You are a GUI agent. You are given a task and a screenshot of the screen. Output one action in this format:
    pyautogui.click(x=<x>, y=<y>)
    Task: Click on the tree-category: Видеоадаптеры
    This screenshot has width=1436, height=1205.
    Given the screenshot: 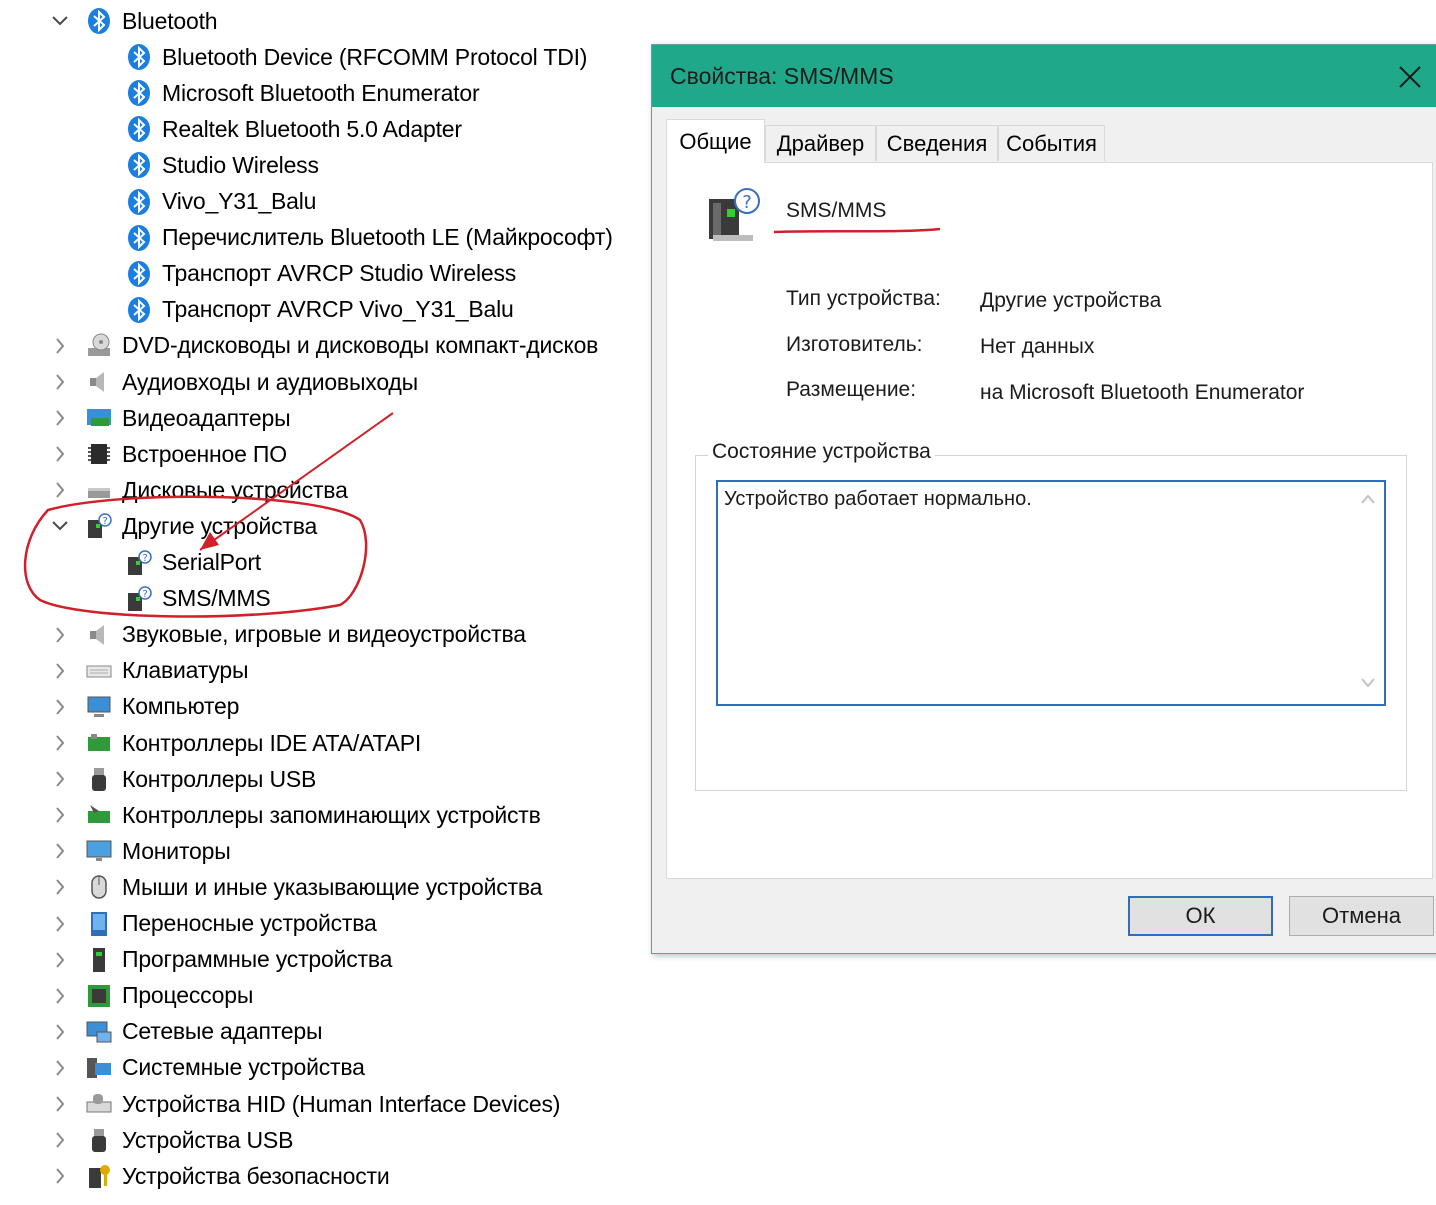 What is the action you would take?
    pyautogui.click(x=173, y=418)
    